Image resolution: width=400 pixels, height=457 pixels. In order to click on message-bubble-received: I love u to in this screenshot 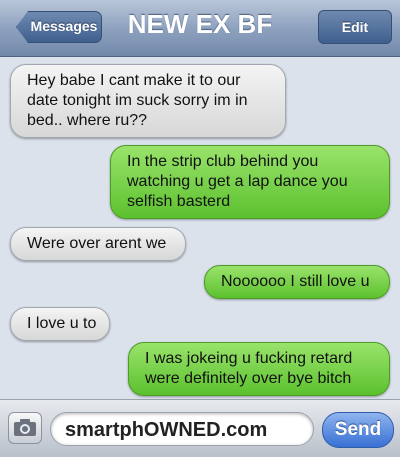, I will do `click(60, 324)`.